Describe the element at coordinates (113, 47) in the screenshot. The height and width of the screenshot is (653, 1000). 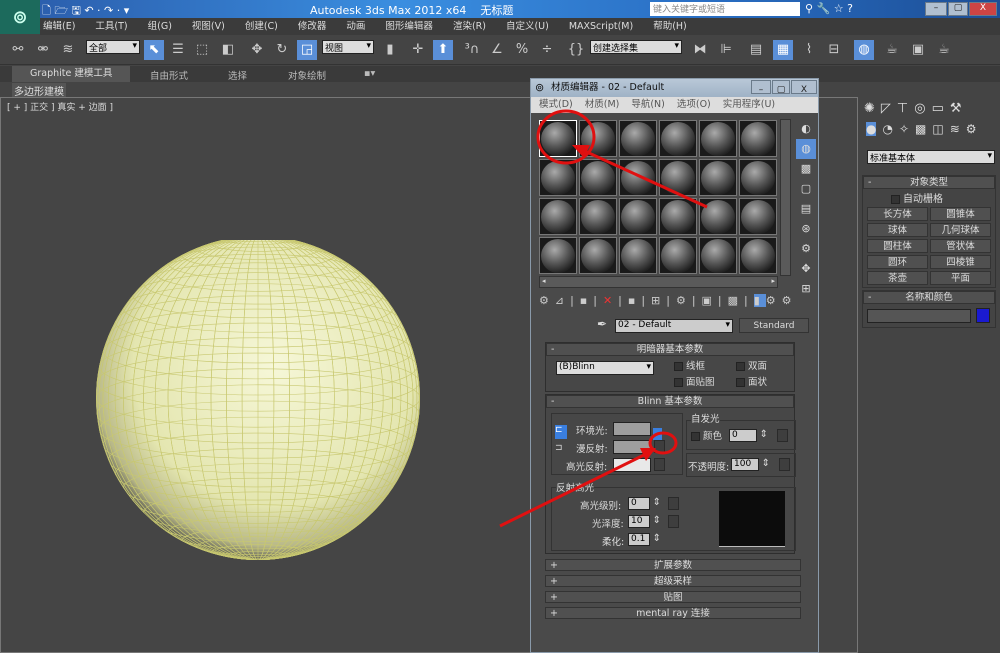
I see `selection-filter-dropdown: 全部` at that location.